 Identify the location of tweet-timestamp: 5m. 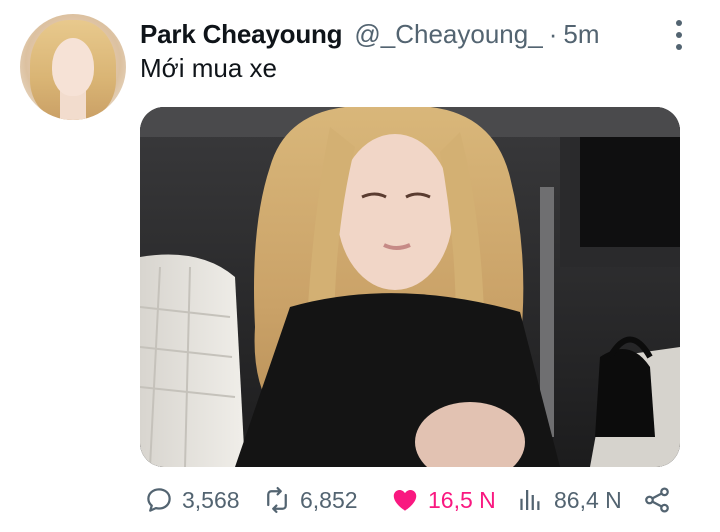
(581, 34).